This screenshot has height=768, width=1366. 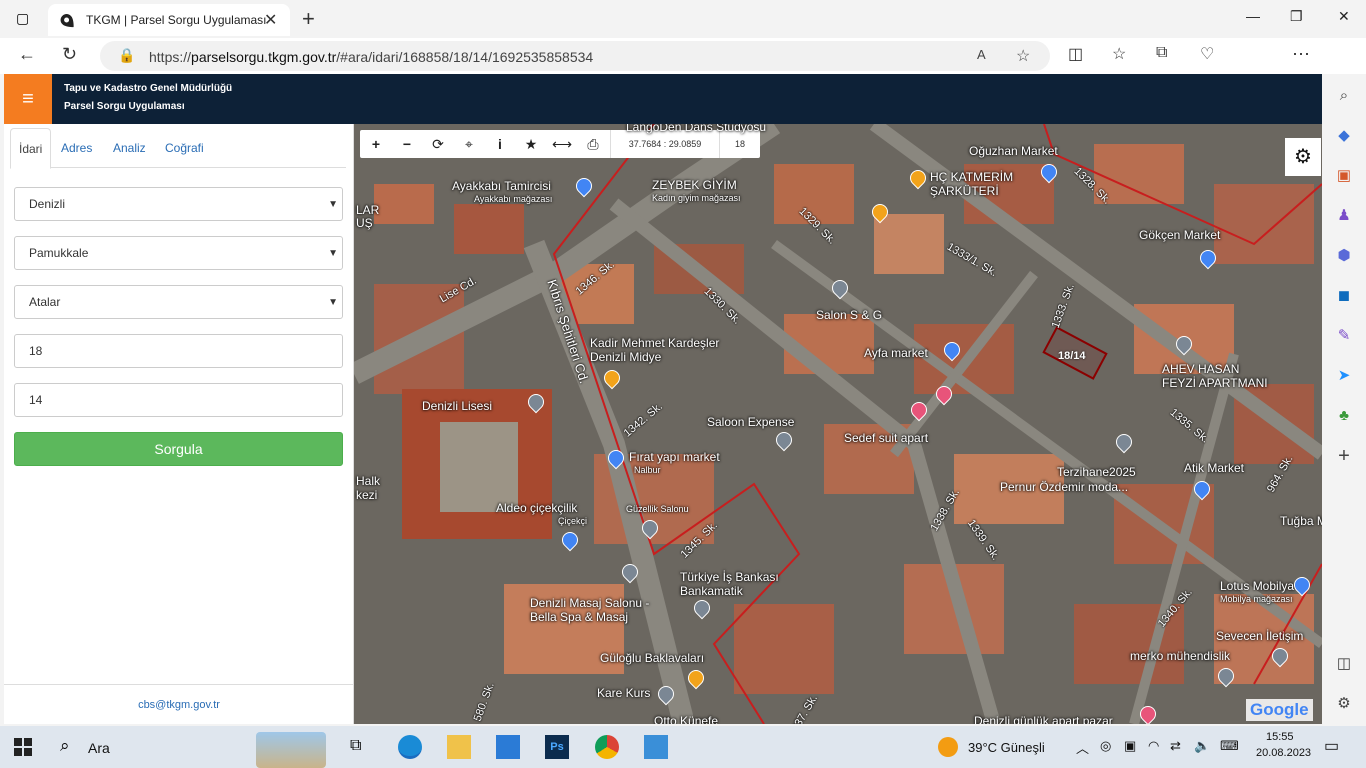 I want to click on sidebar-layout-icon: ◫, so click(x=1344, y=664).